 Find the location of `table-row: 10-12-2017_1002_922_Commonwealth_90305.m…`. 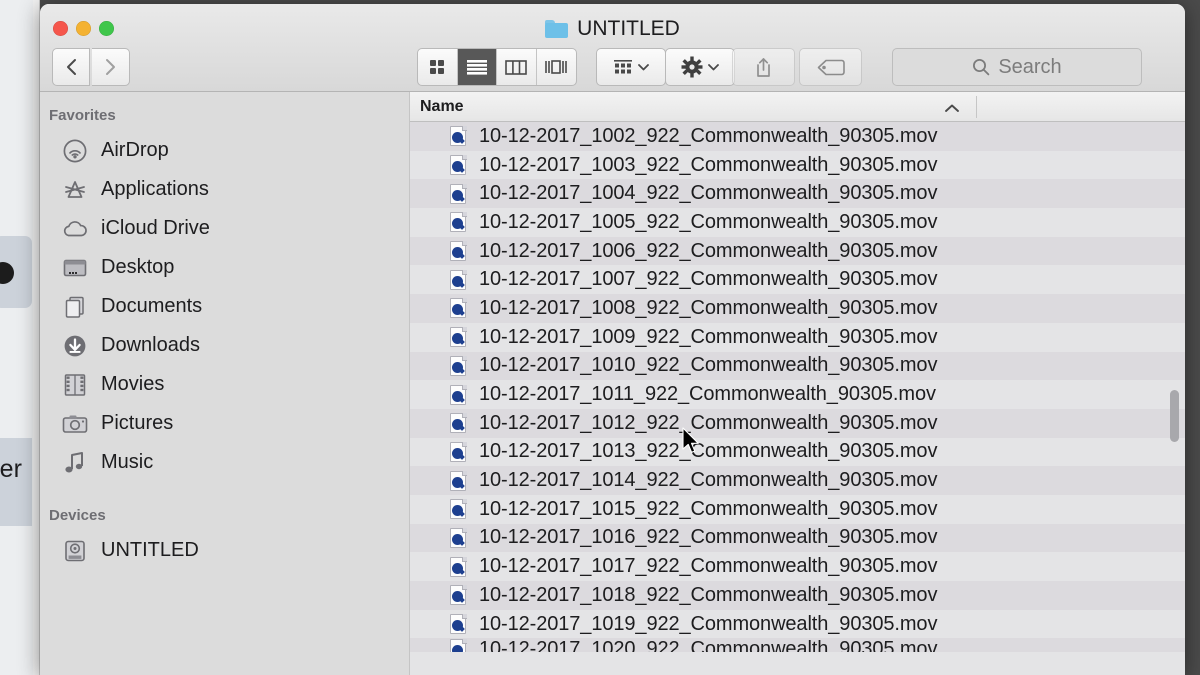

table-row: 10-12-2017_1002_922_Commonwealth_90305.m… is located at coordinates (797, 136).